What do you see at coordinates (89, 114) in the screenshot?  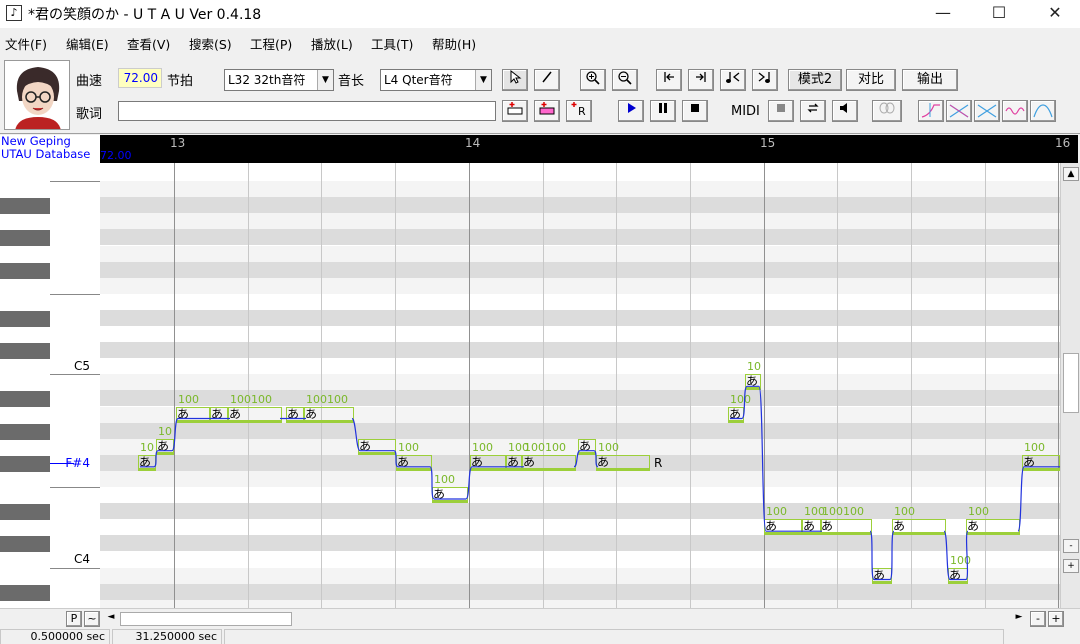 I see `lyric-label: 歌词` at bounding box center [89, 114].